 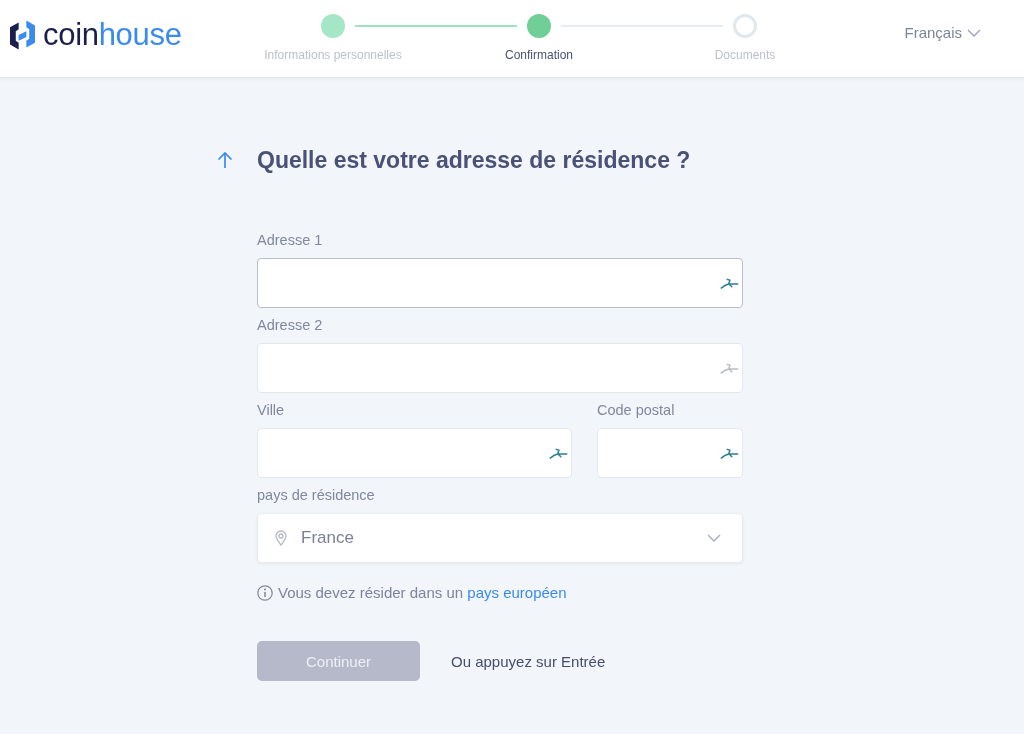 I want to click on field-label: Adresse 2, so click(x=290, y=325).